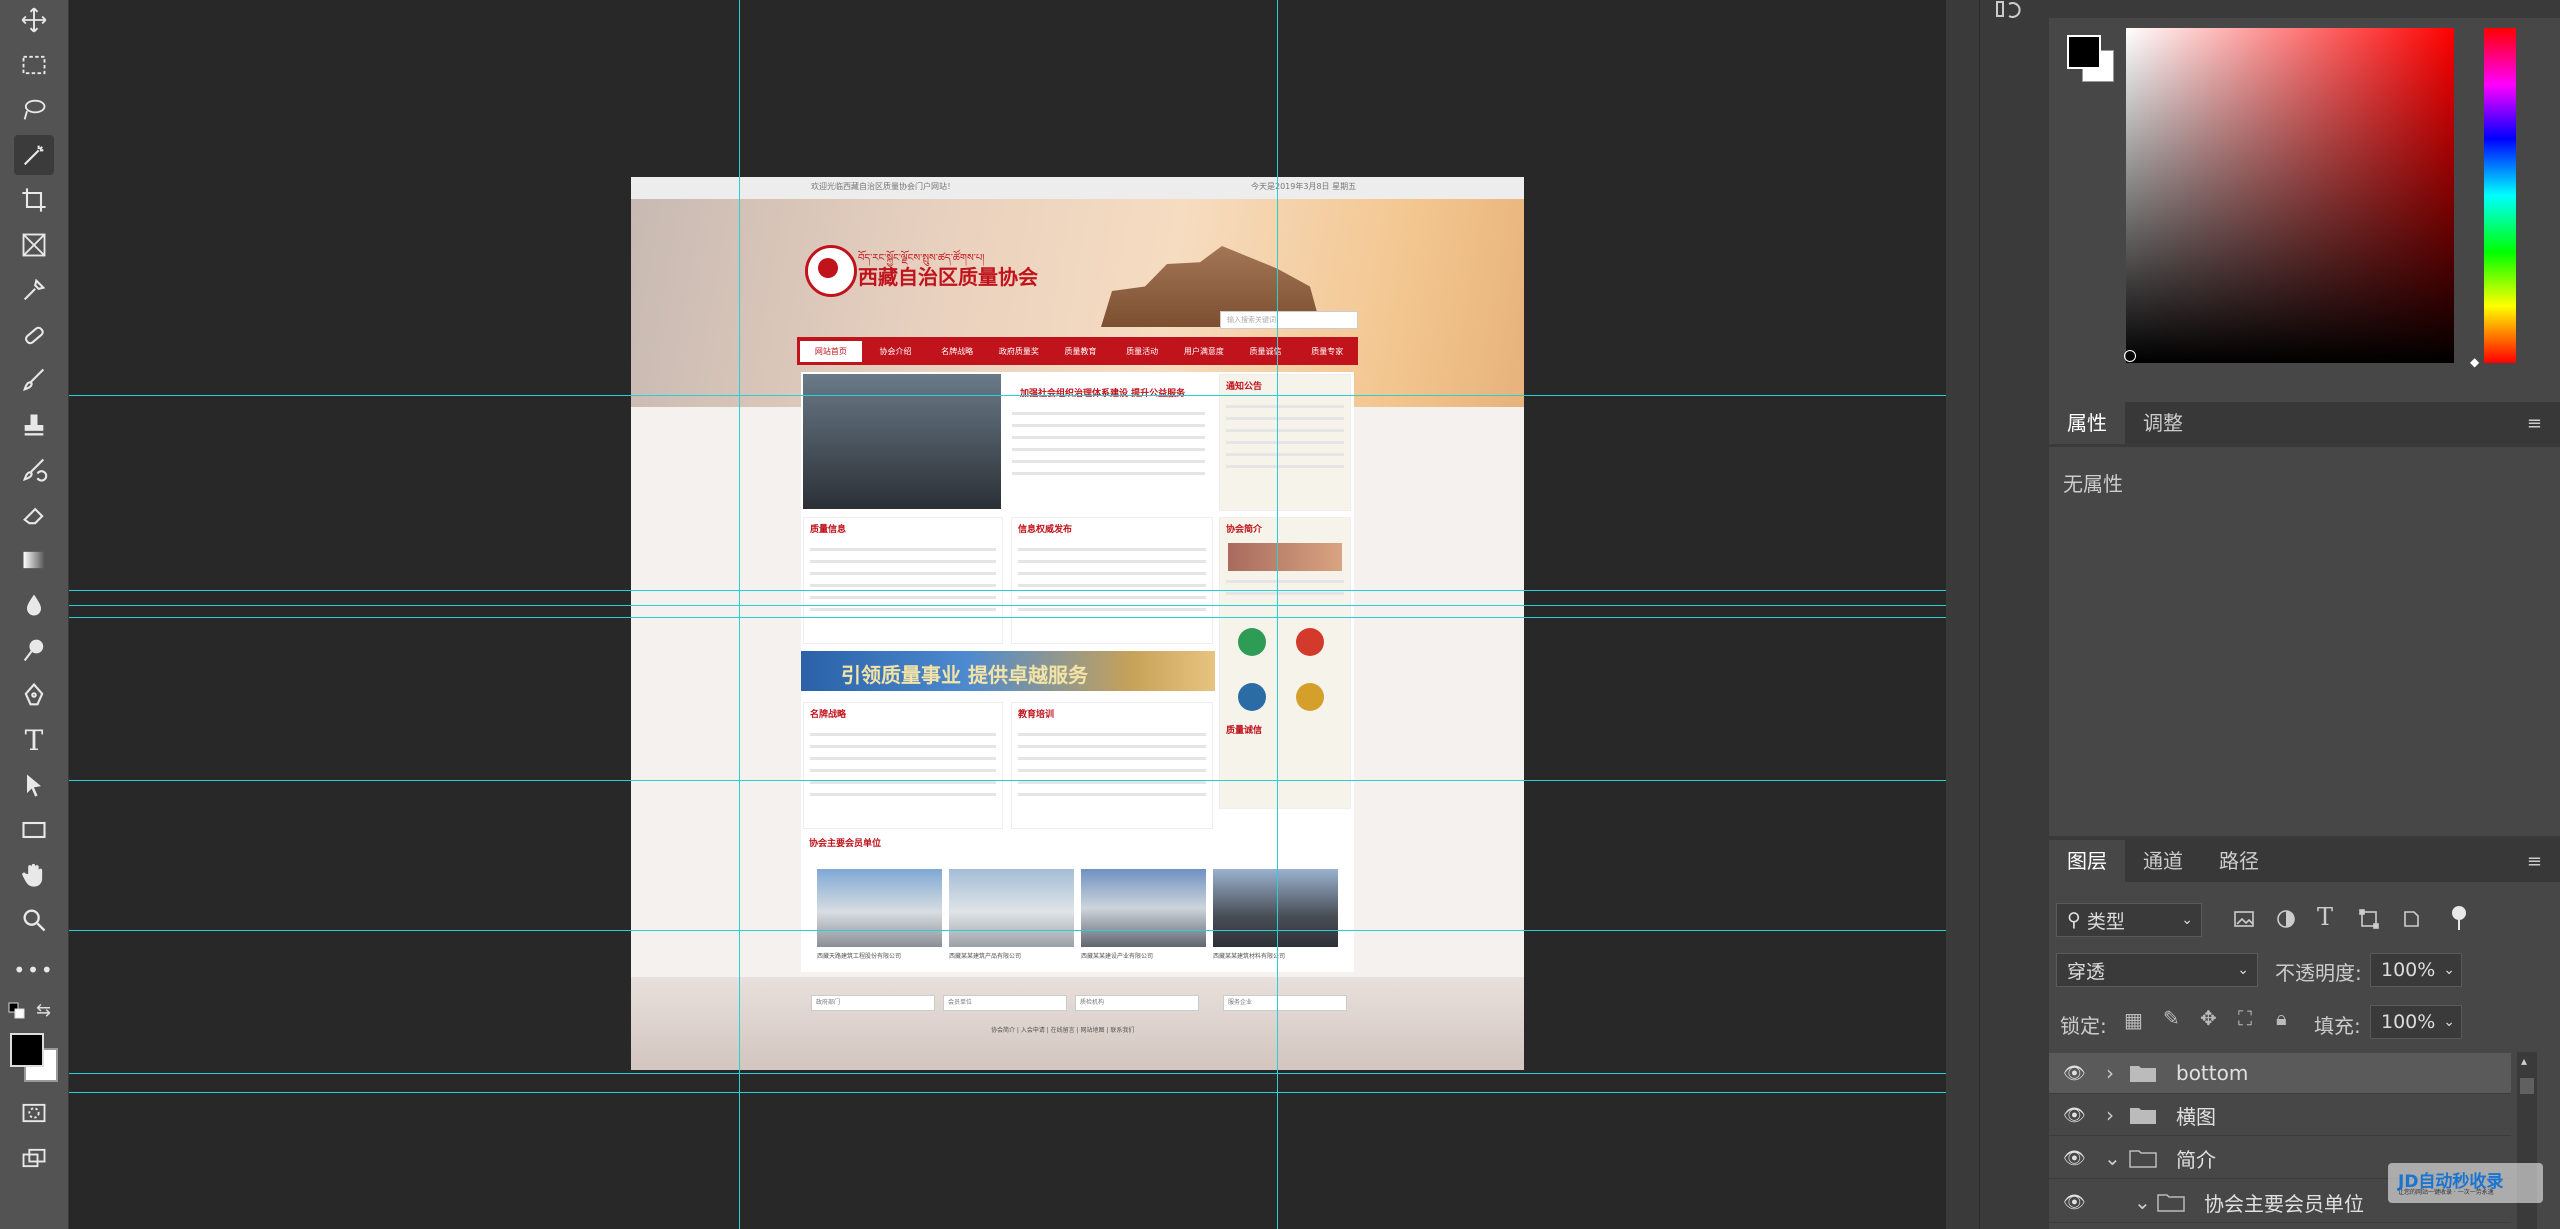 This screenshot has height=1229, width=2560. I want to click on filter-adjustment-icon, so click(2286, 919).